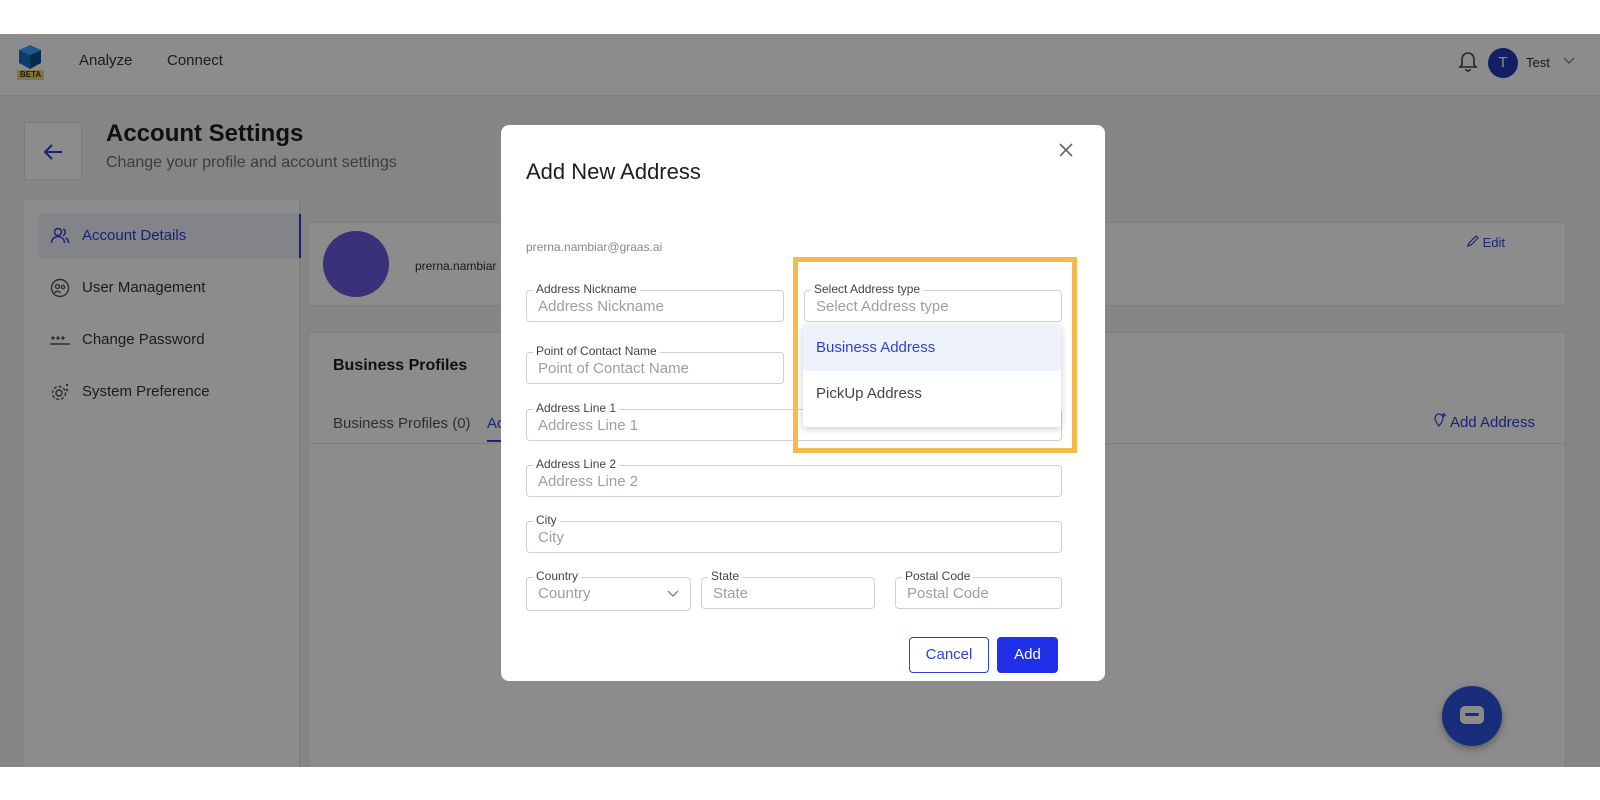 This screenshot has height=800, width=1600. Describe the element at coordinates (588, 425) in the screenshot. I see `field-placeholder: Address Line 1` at that location.